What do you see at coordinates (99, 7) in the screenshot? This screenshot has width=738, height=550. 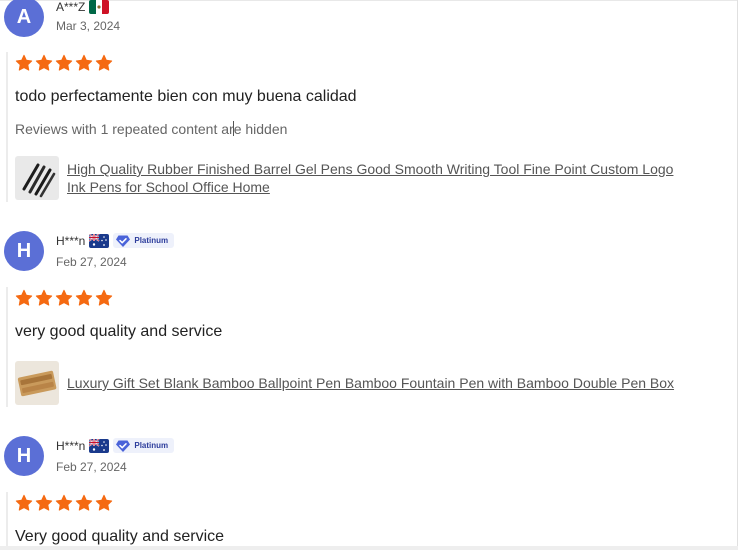 I see `mexico-flag-icon` at bounding box center [99, 7].